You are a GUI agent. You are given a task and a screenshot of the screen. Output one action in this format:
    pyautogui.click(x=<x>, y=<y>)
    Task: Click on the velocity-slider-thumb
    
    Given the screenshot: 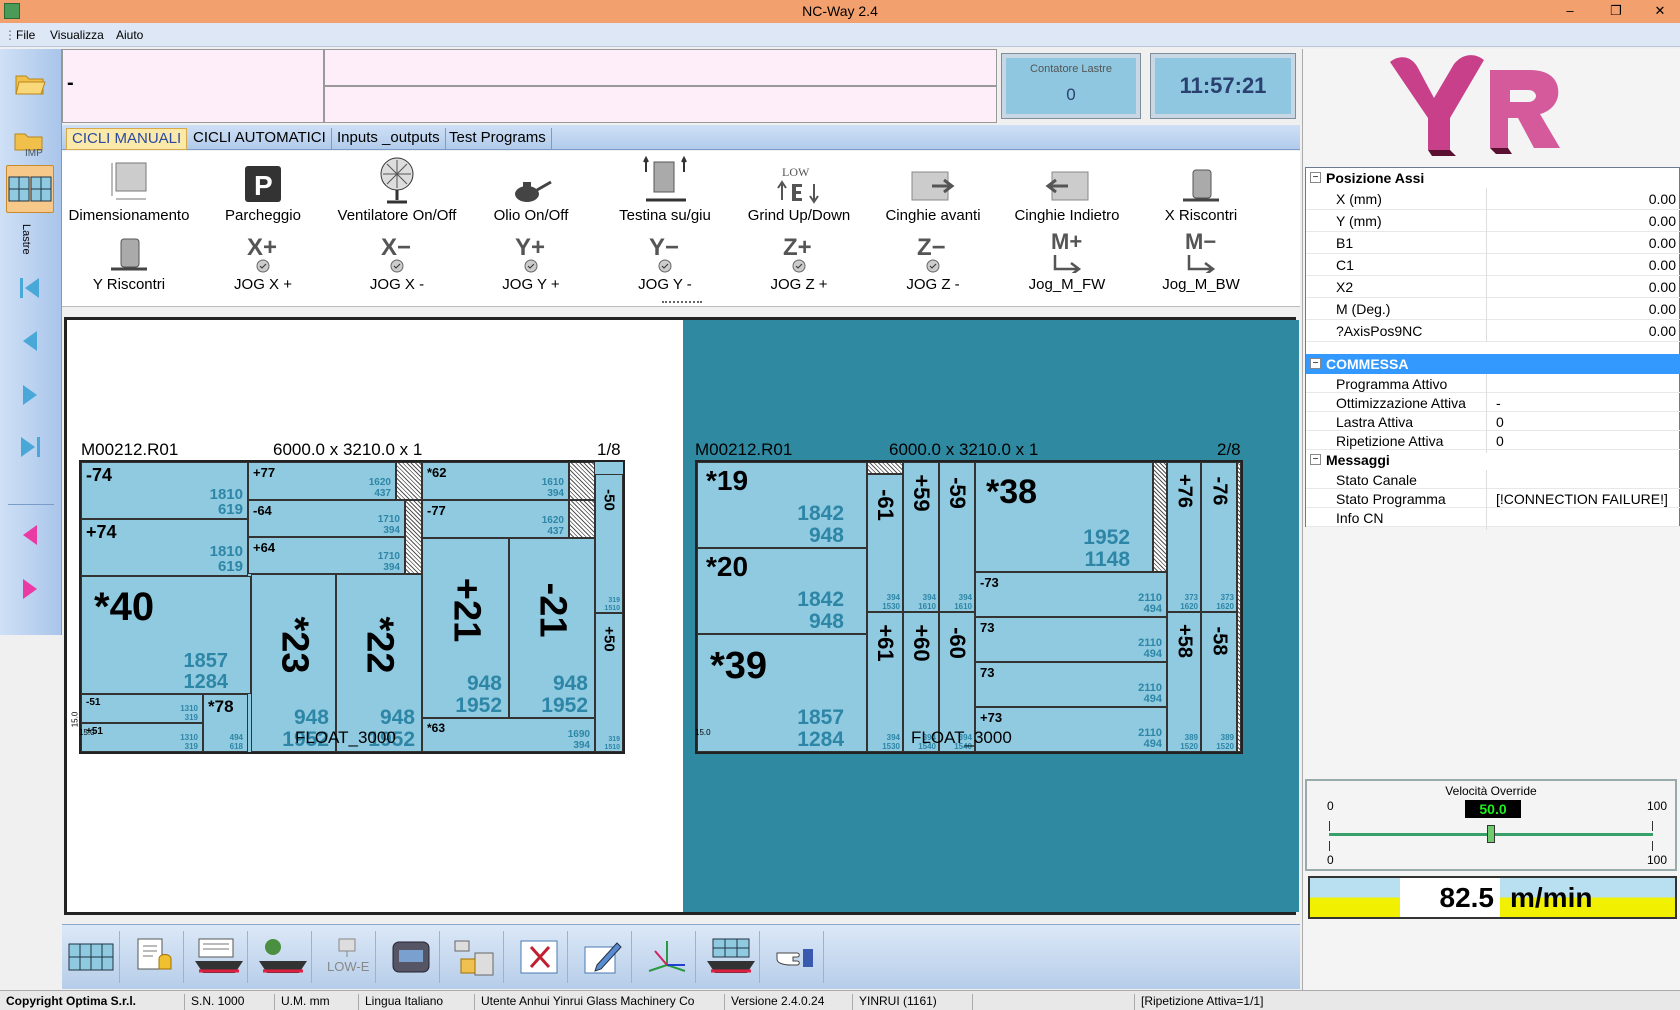 What is the action you would take?
    pyautogui.click(x=1491, y=834)
    